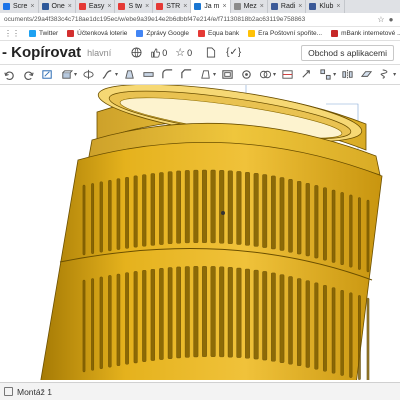  I want to click on loft-icon, so click(129, 75).